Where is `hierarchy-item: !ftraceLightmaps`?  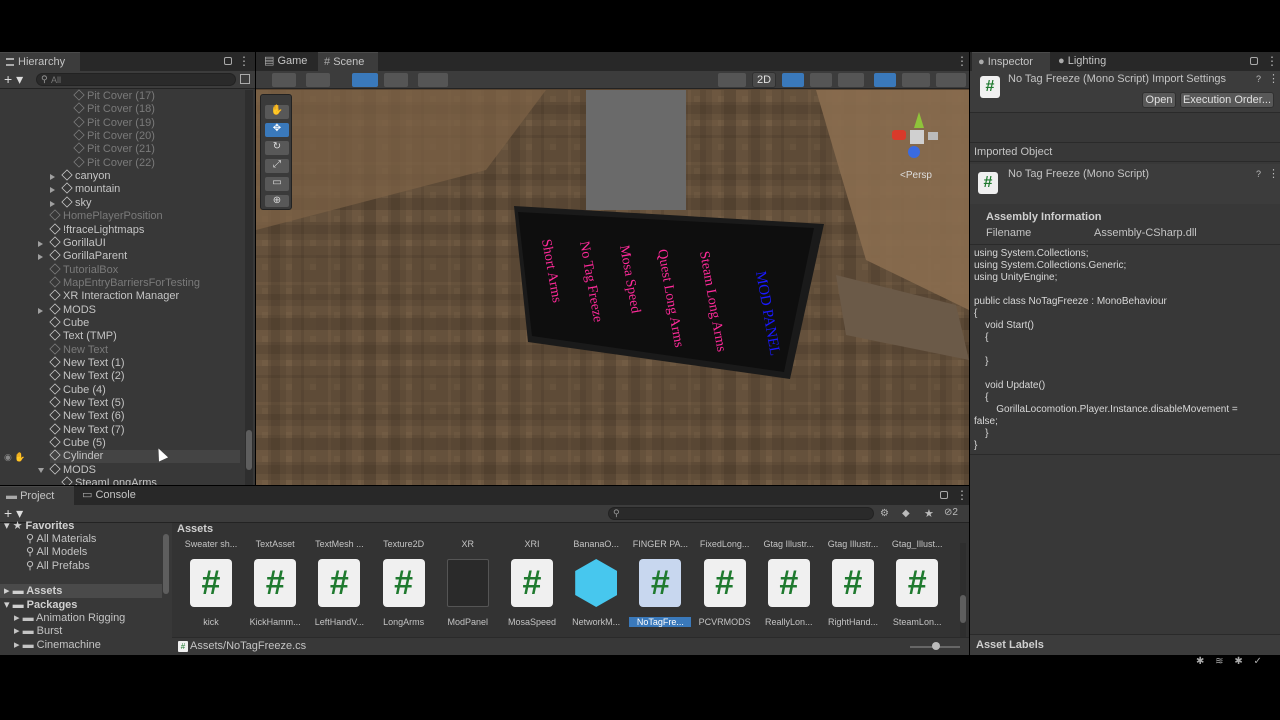 hierarchy-item: !ftraceLightmaps is located at coordinates (96, 229).